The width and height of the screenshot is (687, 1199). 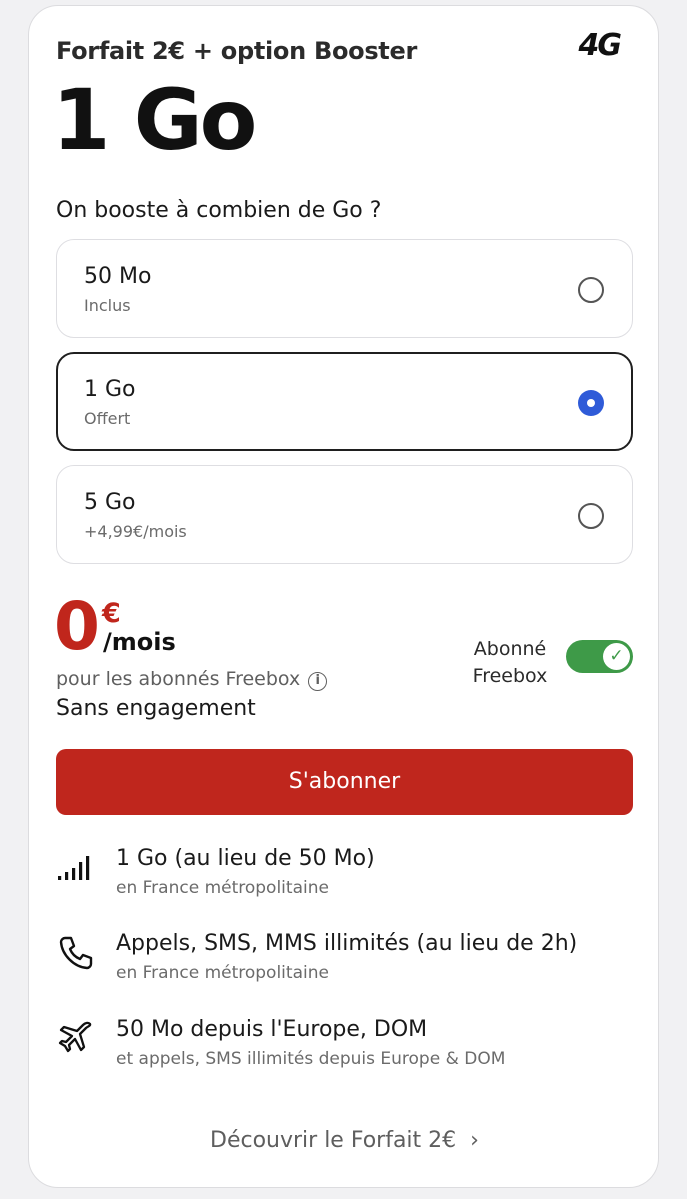 I want to click on plan-subtitle: Forfait 2€ + option Booster, so click(x=236, y=51).